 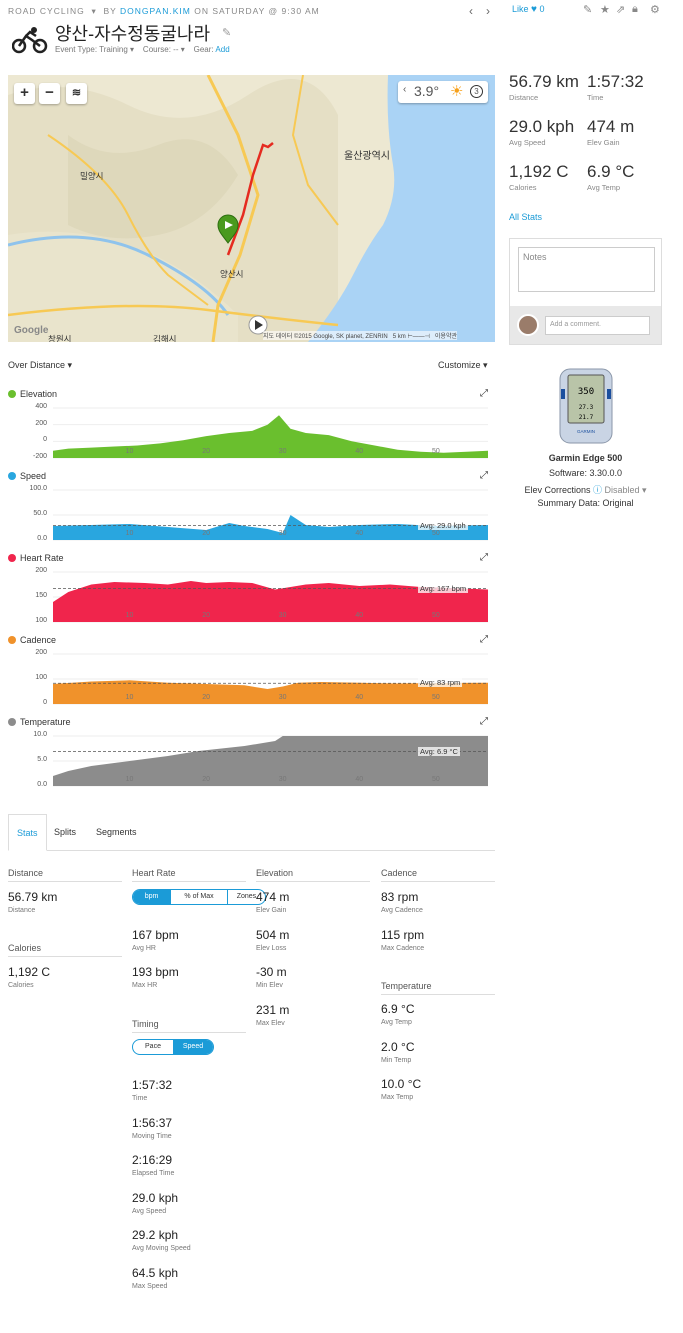 What do you see at coordinates (586, 269) in the screenshot?
I see `notes-input: Notes` at bounding box center [586, 269].